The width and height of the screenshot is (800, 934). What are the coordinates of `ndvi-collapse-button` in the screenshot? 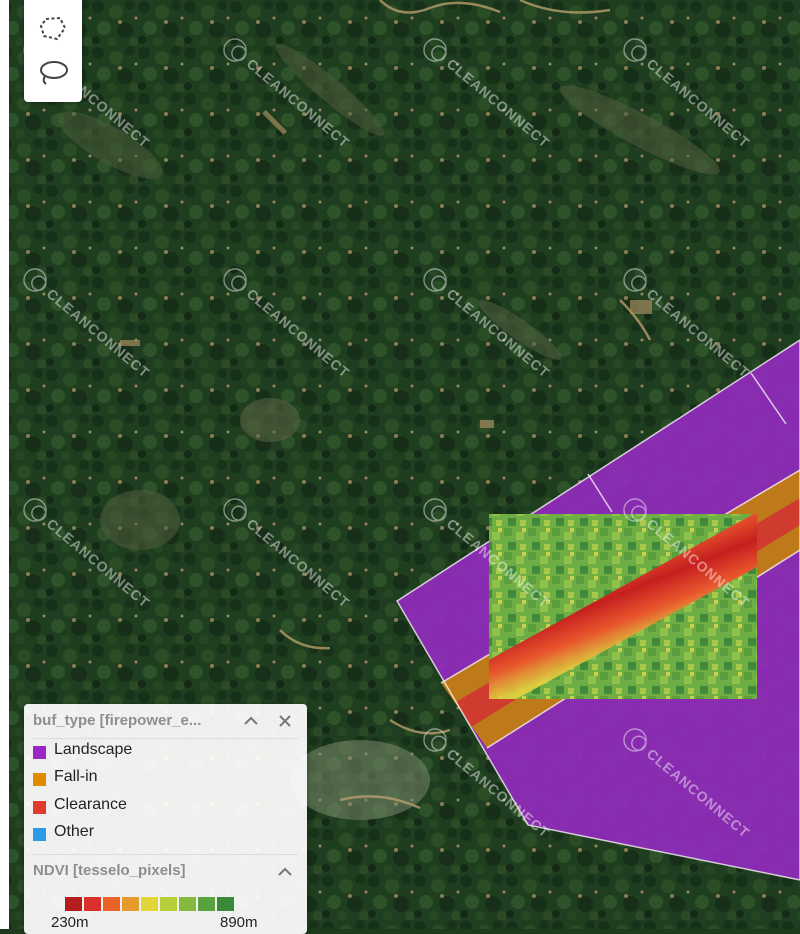 It's located at (285, 872).